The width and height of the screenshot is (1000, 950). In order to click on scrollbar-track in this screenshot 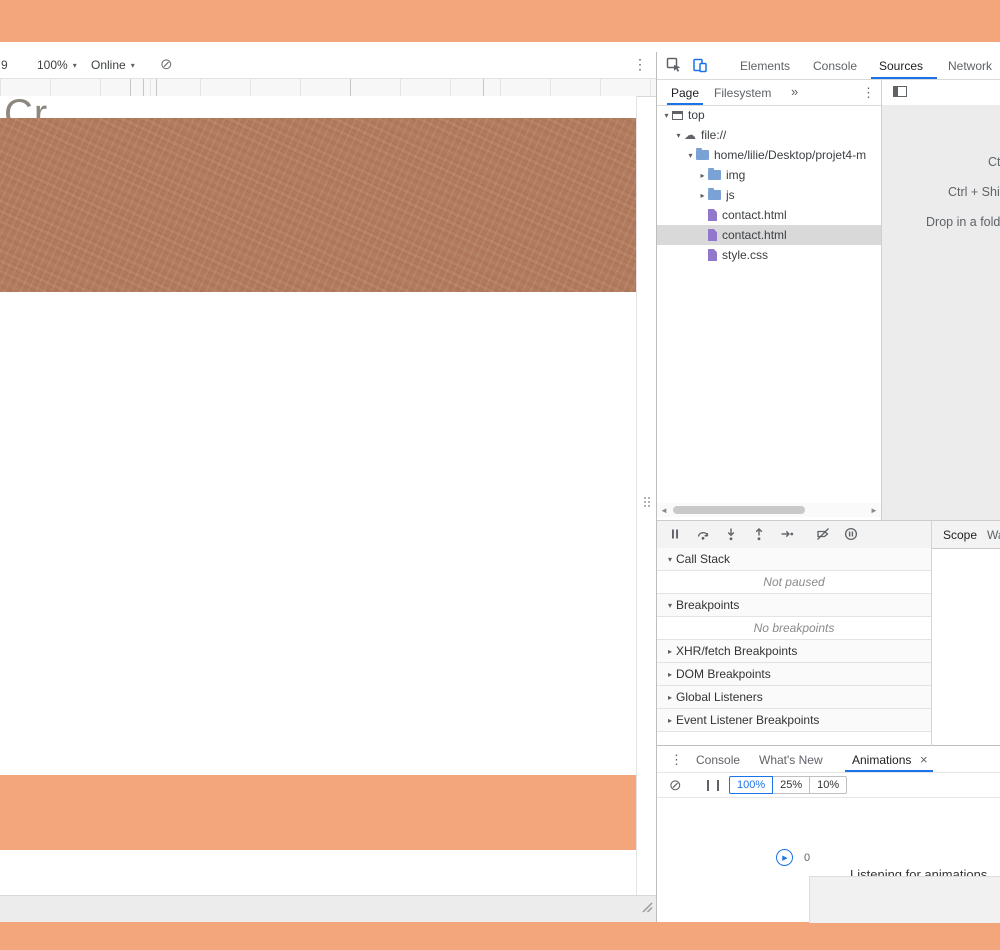, I will do `click(769, 510)`.